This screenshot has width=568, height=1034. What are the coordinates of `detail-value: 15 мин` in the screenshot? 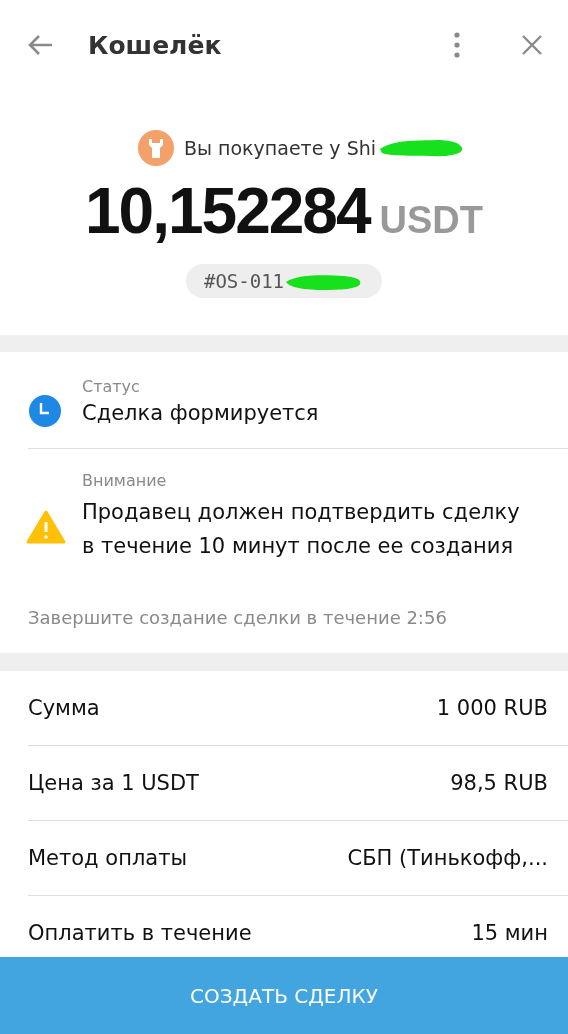 It's located at (509, 933).